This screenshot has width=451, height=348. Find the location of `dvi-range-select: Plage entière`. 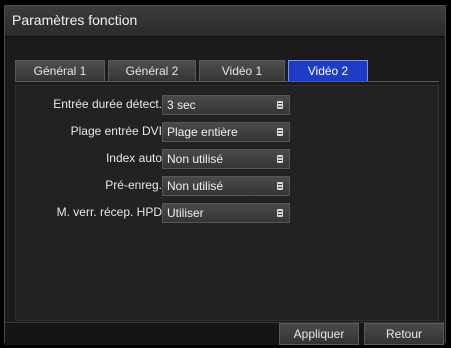

dvi-range-select: Plage entière is located at coordinates (226, 132).